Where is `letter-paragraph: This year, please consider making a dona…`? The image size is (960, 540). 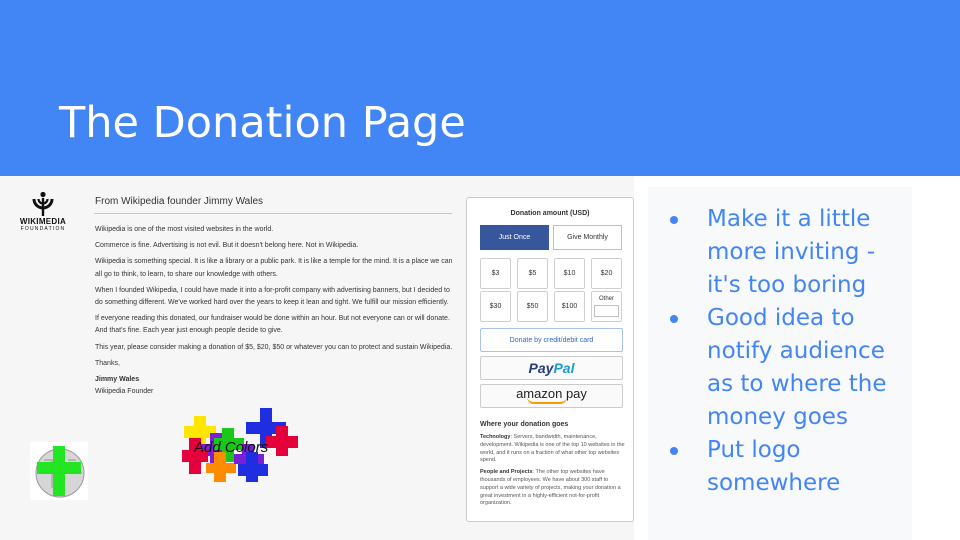 letter-paragraph: This year, please consider making a dona… is located at coordinates (274, 347).